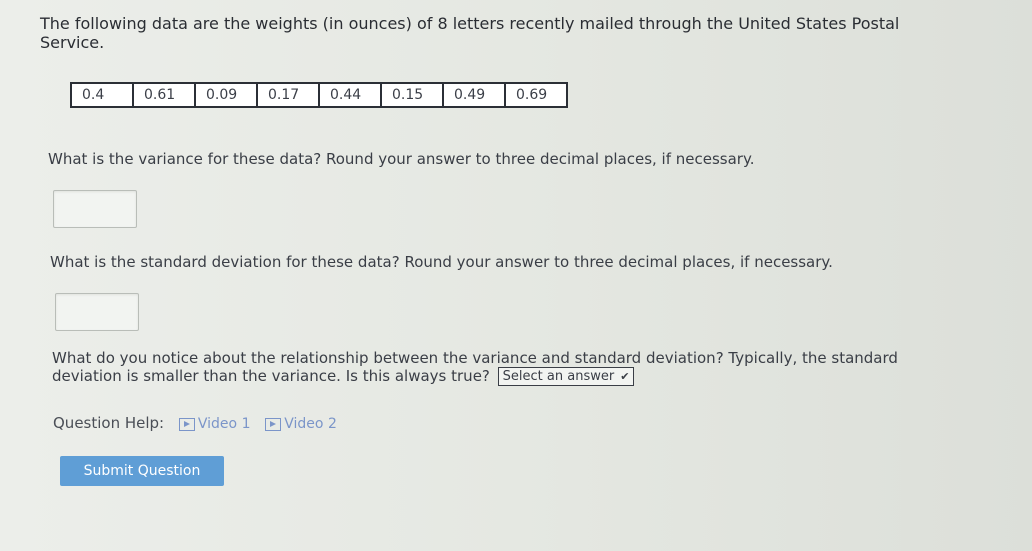 The image size is (1032, 551). I want to click on answer-select: Select an answer ✔, so click(566, 376).